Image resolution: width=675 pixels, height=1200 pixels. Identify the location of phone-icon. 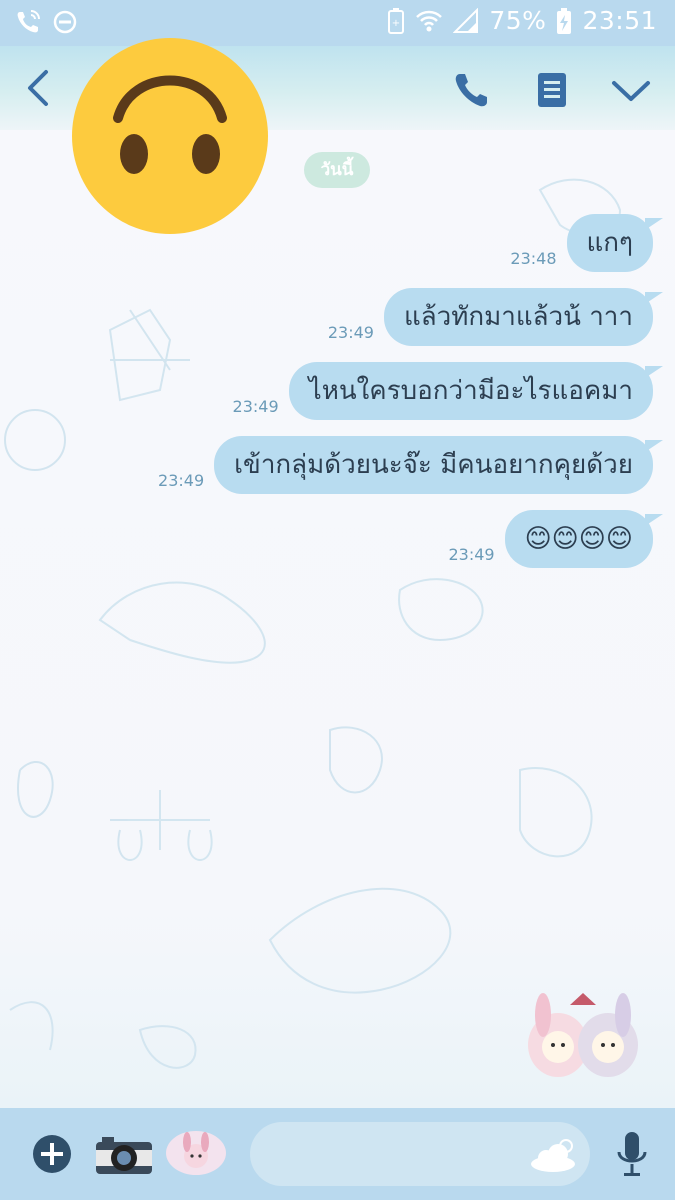
(472, 90).